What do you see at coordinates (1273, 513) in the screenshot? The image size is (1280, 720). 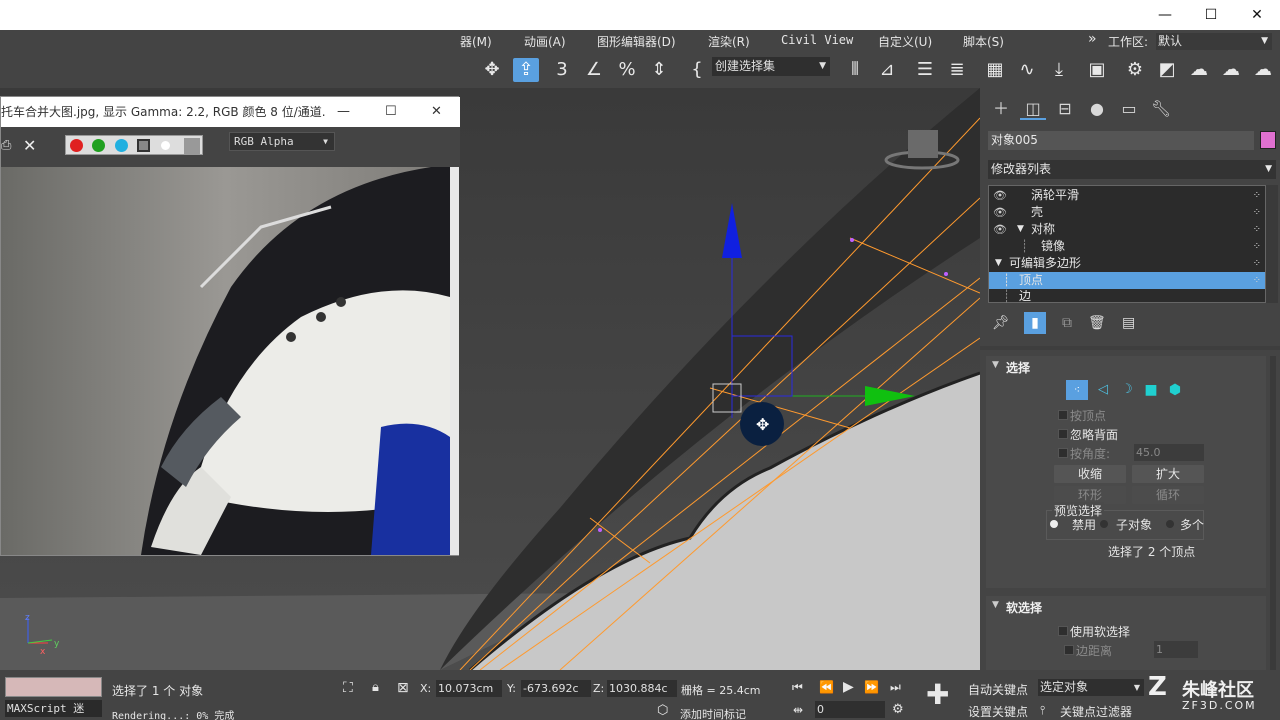 I see `panel-scrollbar` at bounding box center [1273, 513].